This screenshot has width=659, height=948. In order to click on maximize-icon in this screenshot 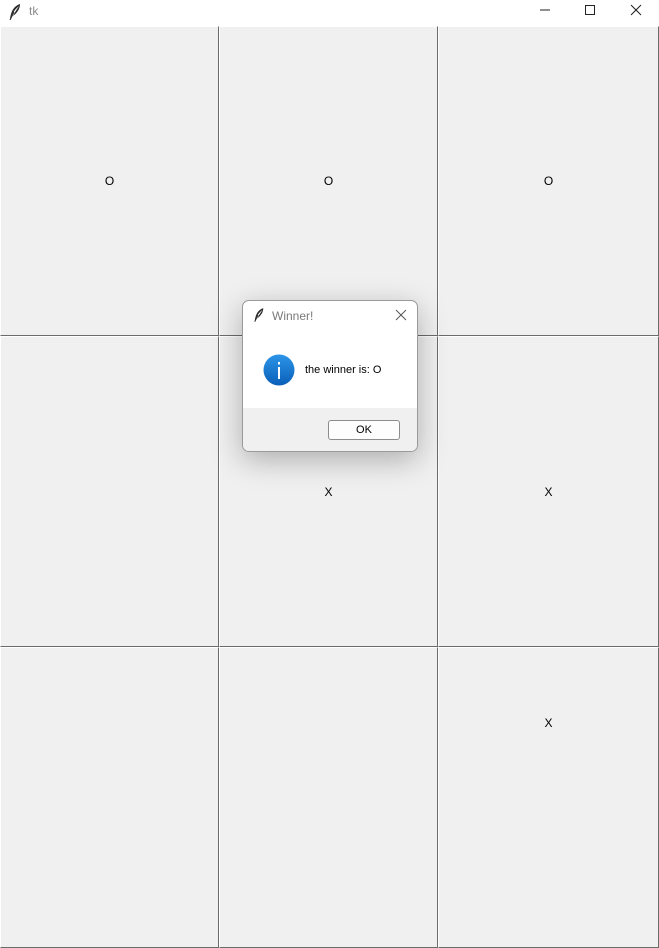, I will do `click(590, 10)`.